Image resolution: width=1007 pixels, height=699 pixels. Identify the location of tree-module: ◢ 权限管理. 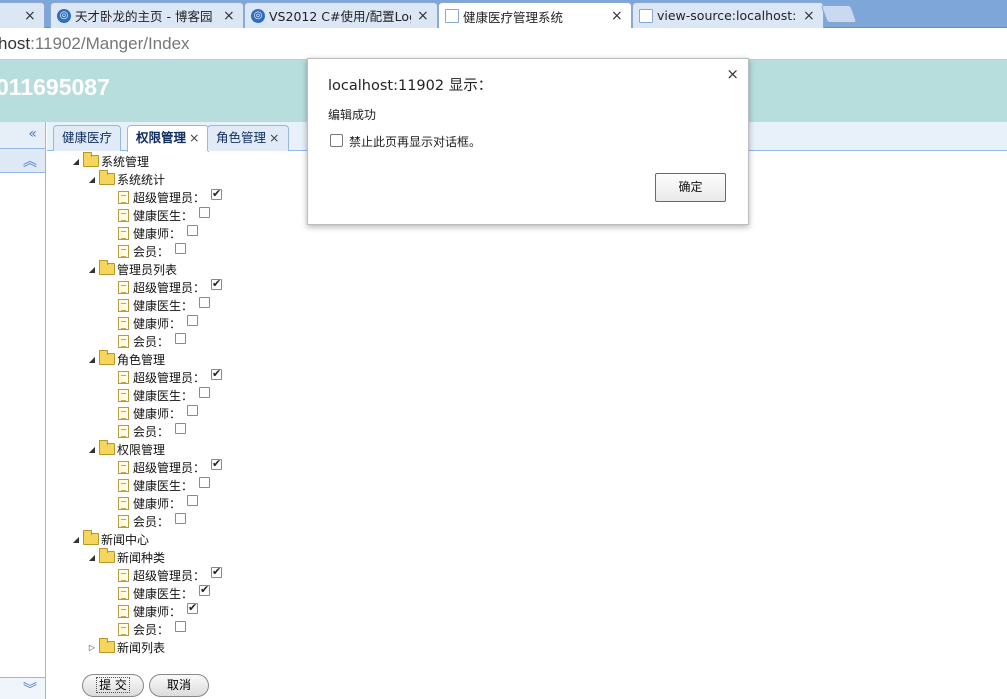
(126, 449).